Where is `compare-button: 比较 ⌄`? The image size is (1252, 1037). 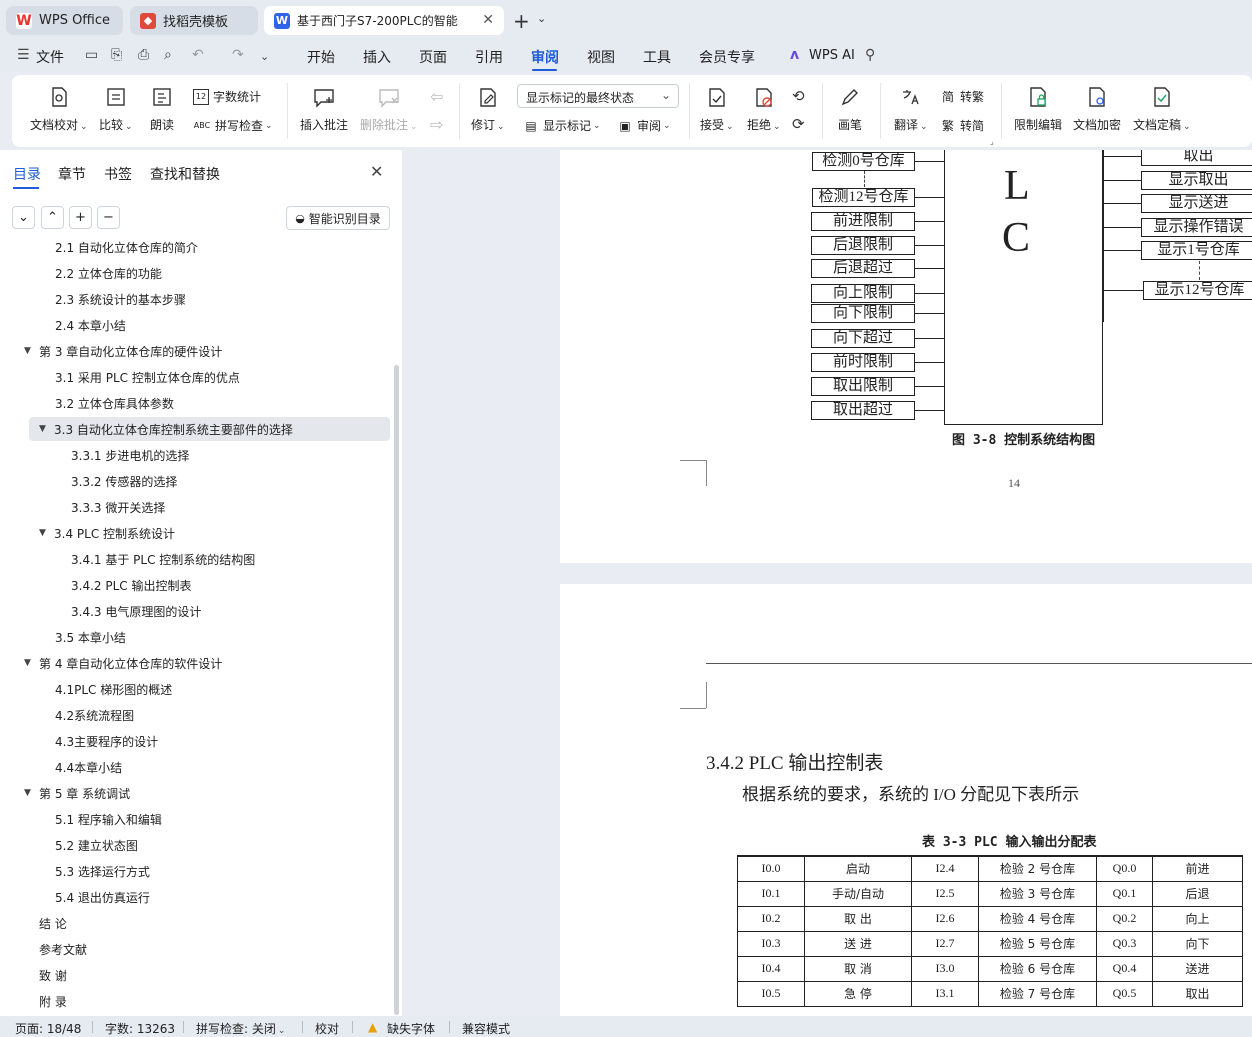 compare-button: 比较 ⌄ is located at coordinates (116, 109).